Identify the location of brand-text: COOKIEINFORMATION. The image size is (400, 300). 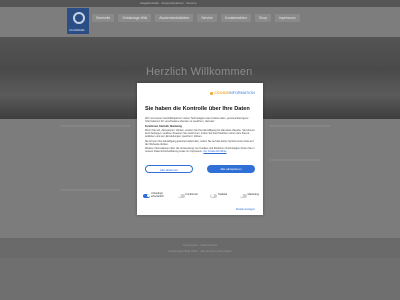
(234, 93).